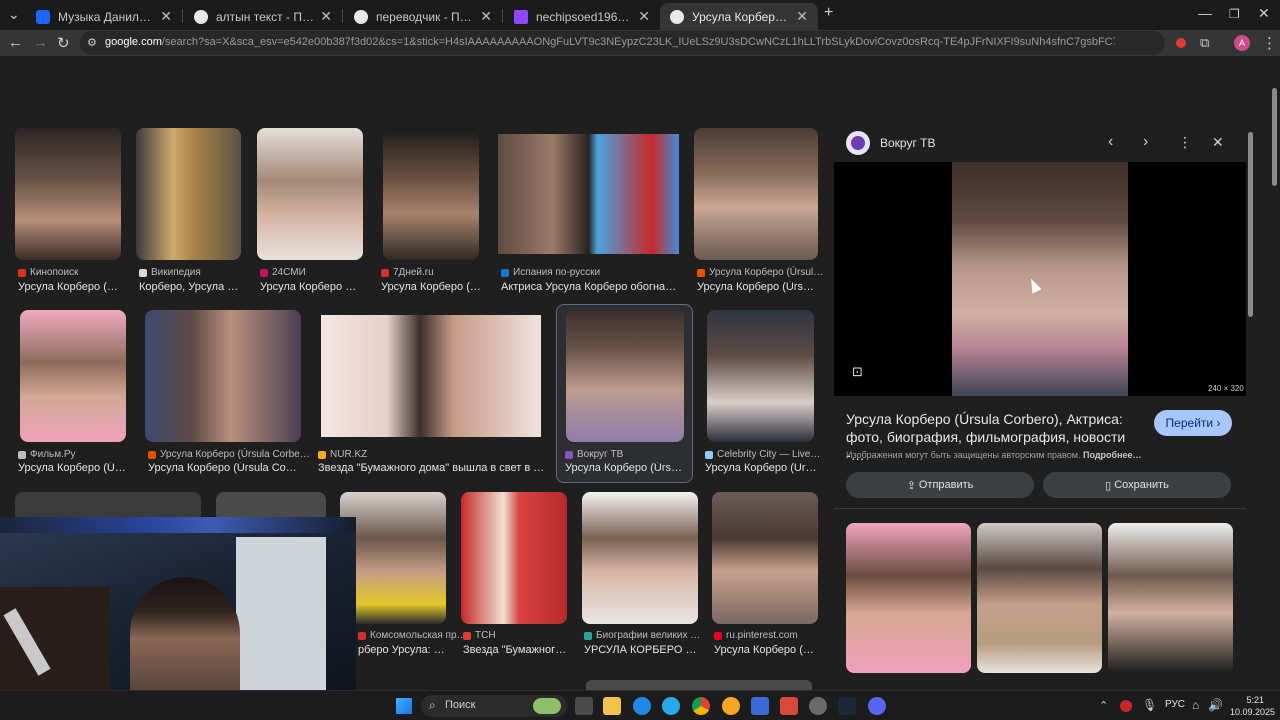  I want to click on reload-icon: ↻, so click(63, 43).